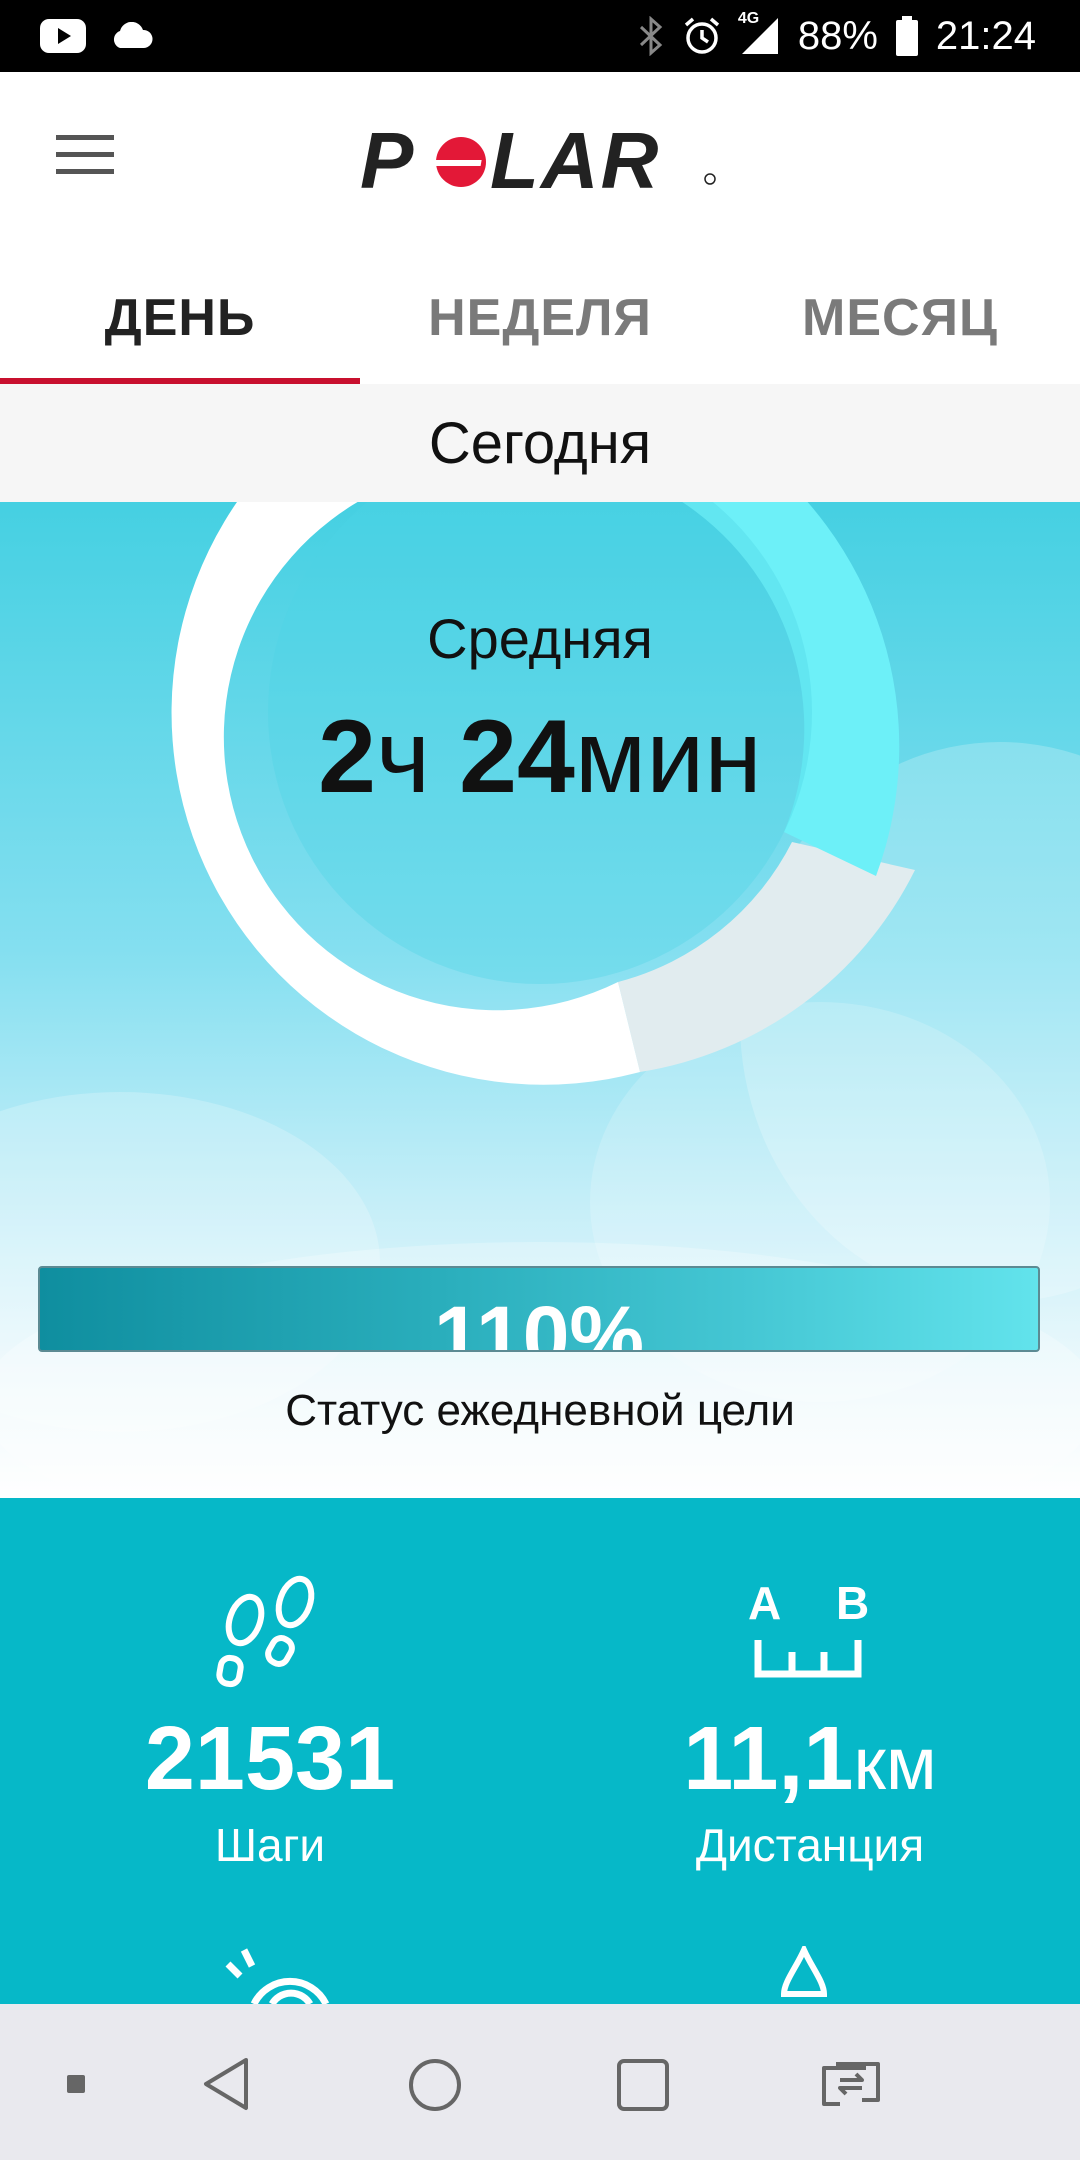  Describe the element at coordinates (643, 2085) in the screenshot. I see `recents-icon` at that location.